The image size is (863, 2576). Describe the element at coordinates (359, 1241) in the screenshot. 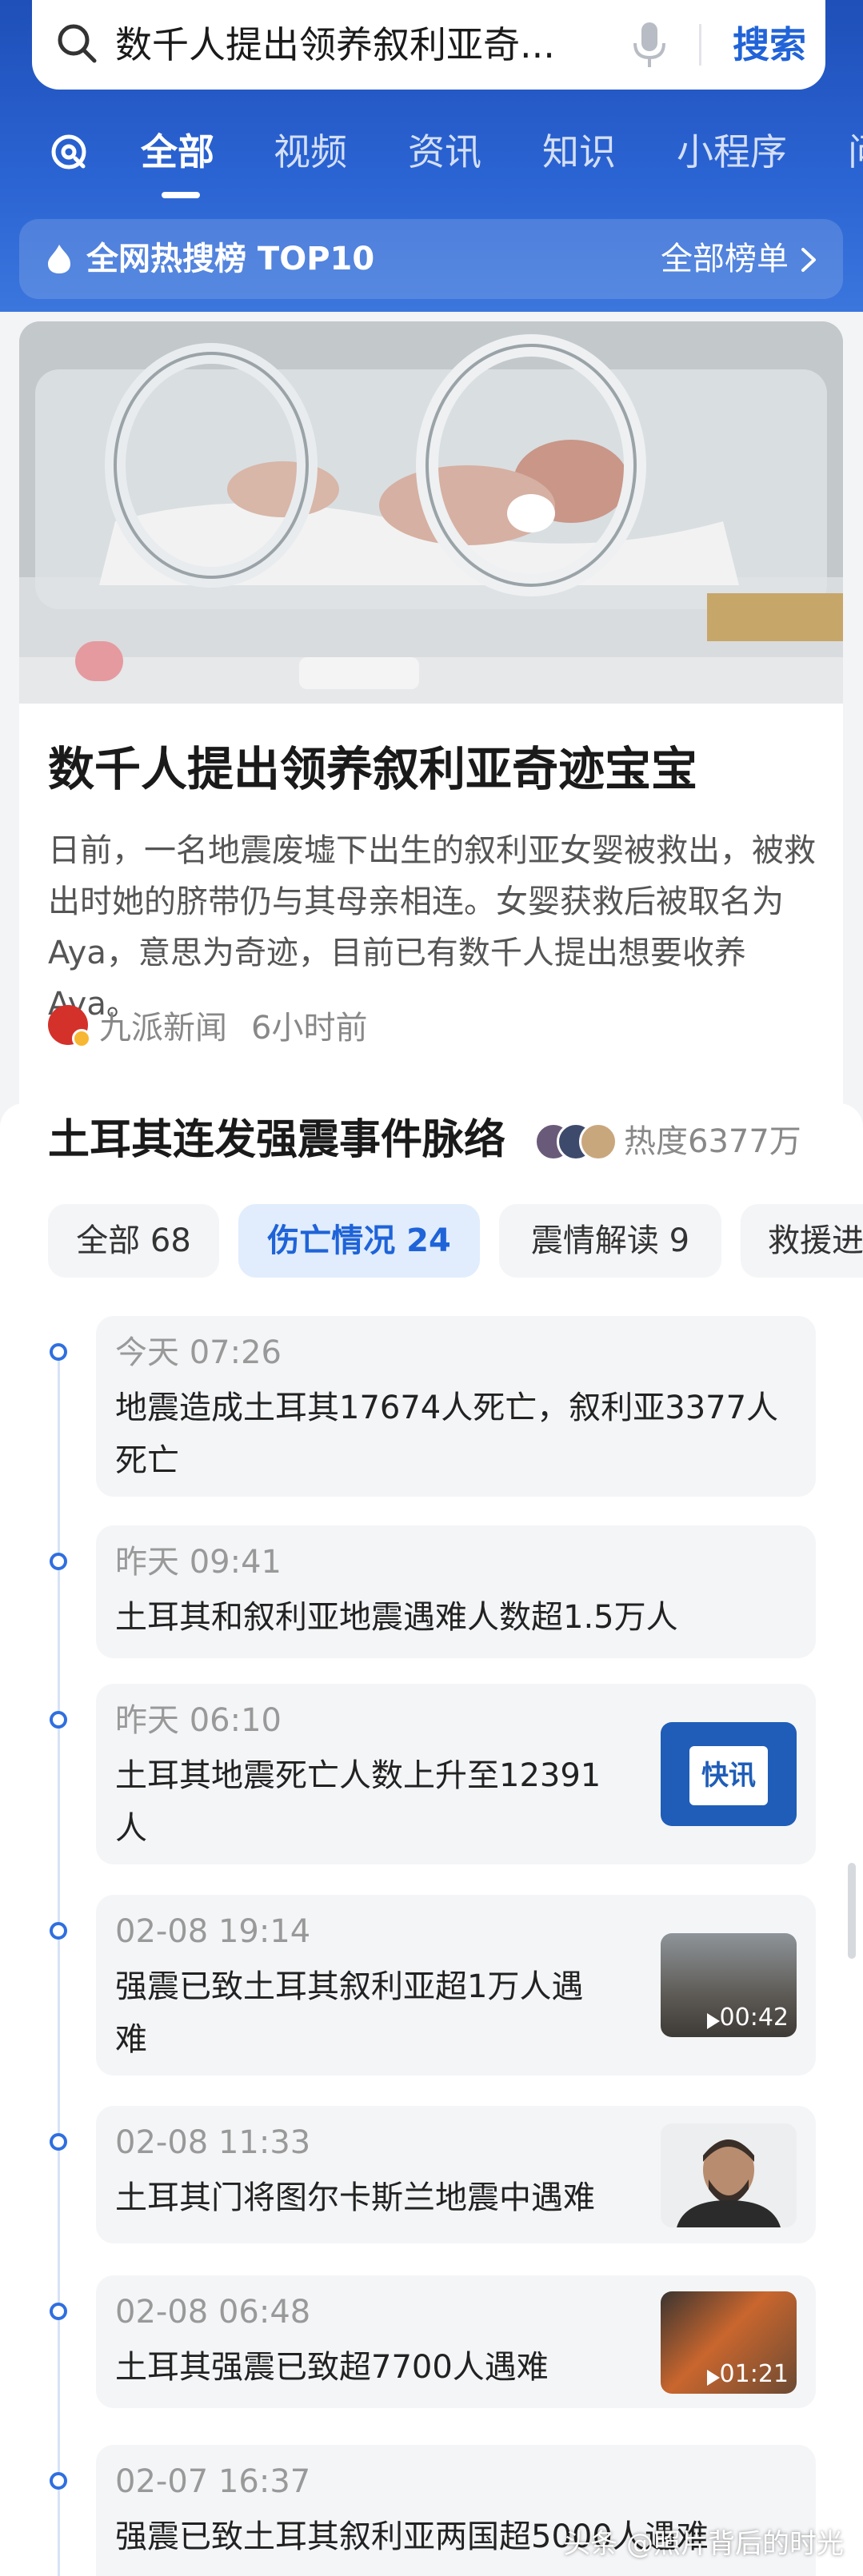

I see `filter-casualties: 伤亡情况 24` at that location.